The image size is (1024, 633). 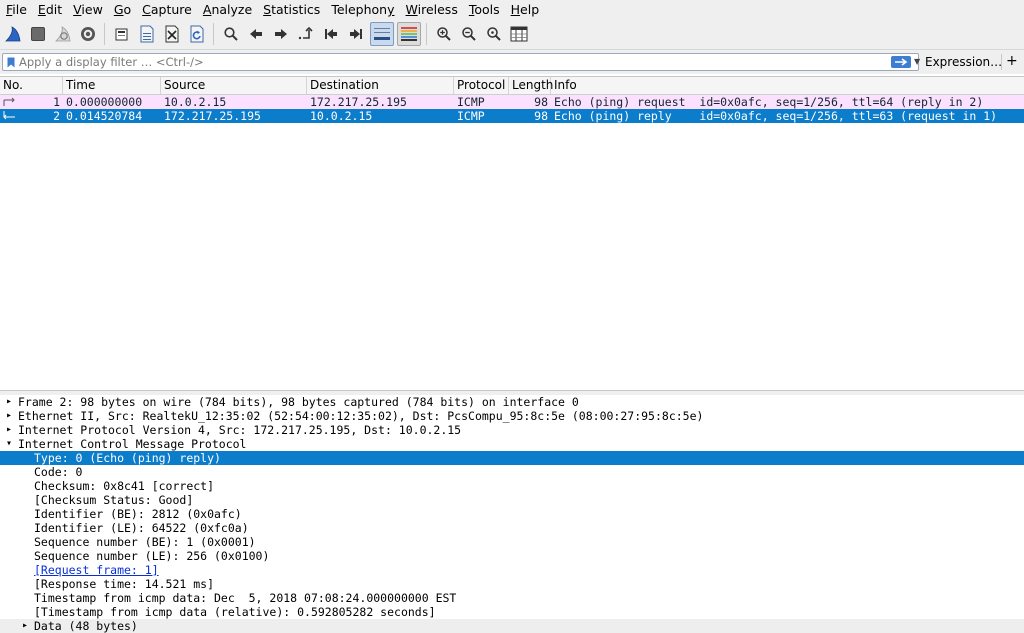 What do you see at coordinates (38, 34) in the screenshot?
I see `stop-capture-button` at bounding box center [38, 34].